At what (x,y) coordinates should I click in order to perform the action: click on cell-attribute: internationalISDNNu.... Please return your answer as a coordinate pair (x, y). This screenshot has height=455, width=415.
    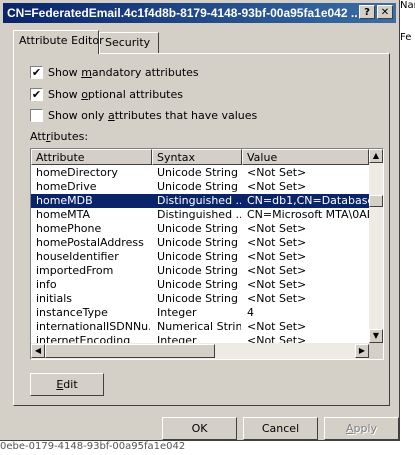
    Looking at the image, I should click on (93, 326).